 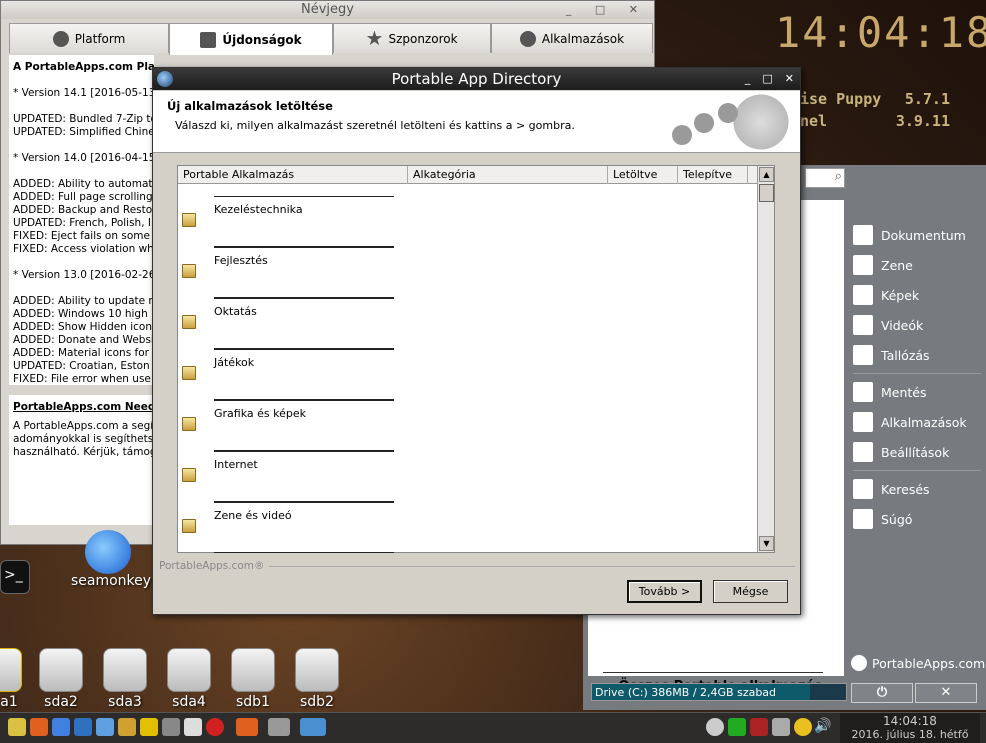 What do you see at coordinates (863, 295) in the screenshot?
I see `pictures-icon` at bounding box center [863, 295].